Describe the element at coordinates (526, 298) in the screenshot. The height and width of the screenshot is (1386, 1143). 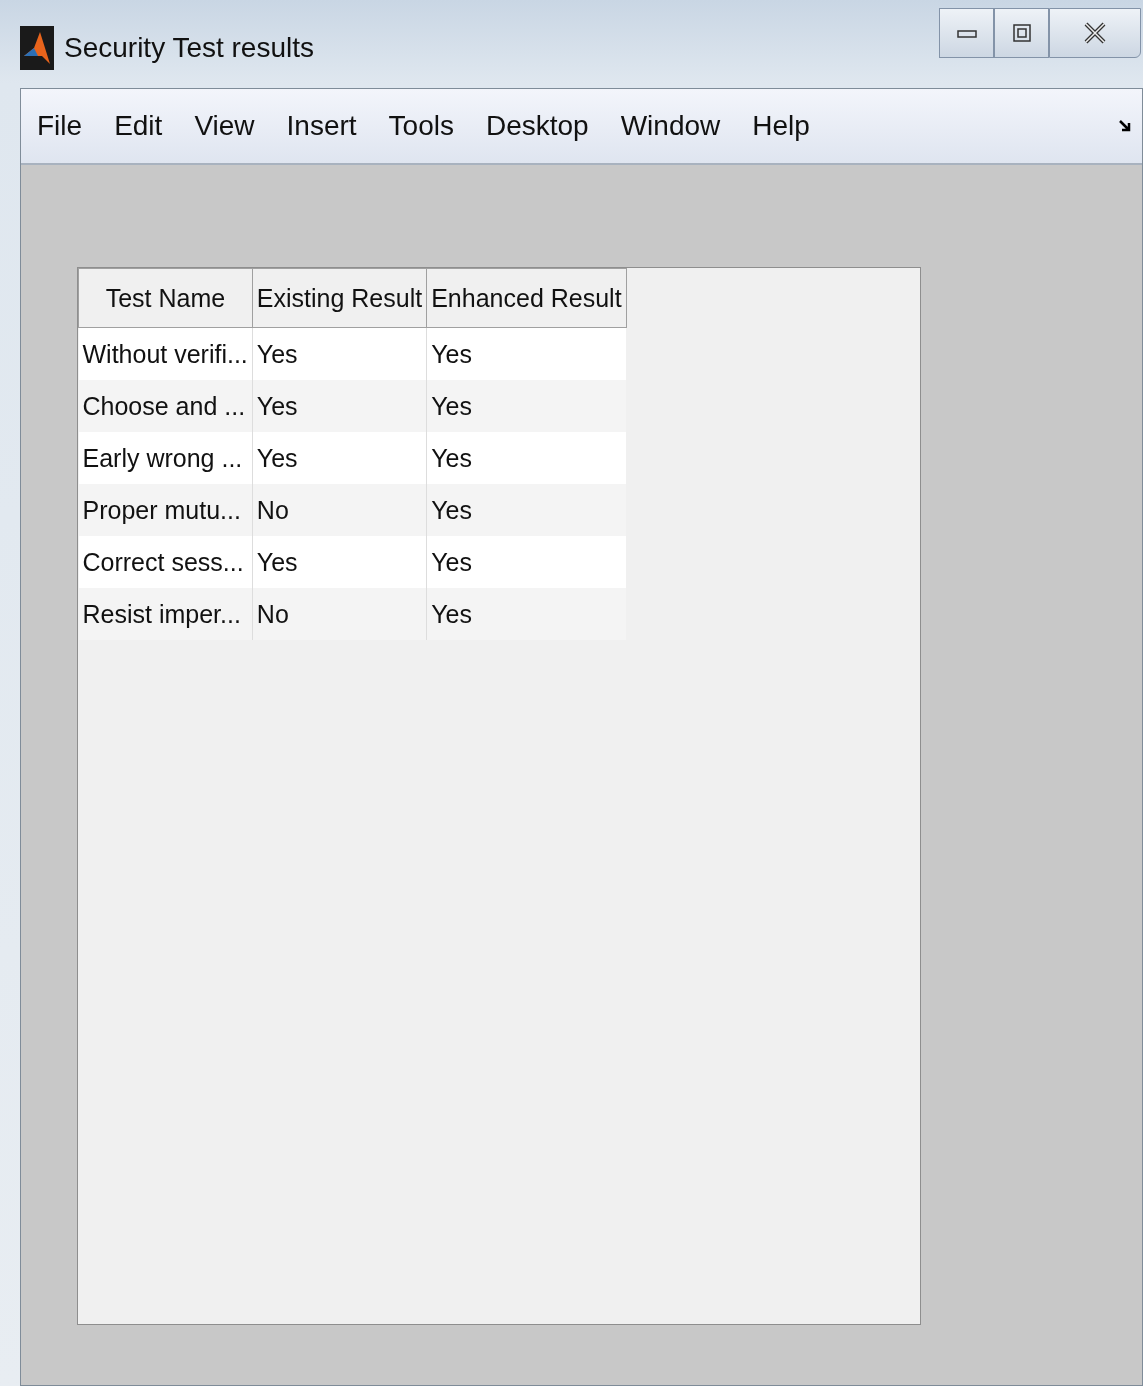
I see `column-header: Enhanced Result` at that location.